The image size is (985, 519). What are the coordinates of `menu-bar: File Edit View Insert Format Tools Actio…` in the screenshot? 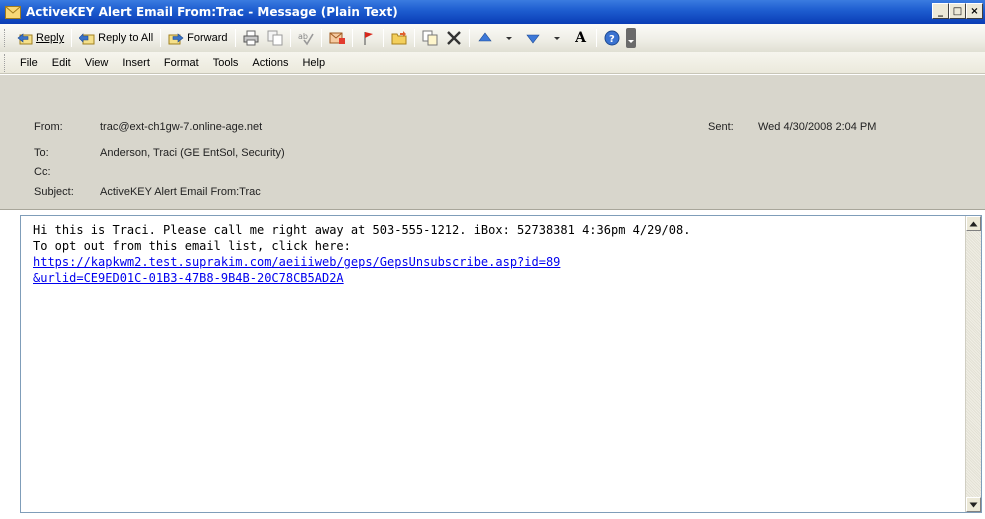 It's located at (492, 63).